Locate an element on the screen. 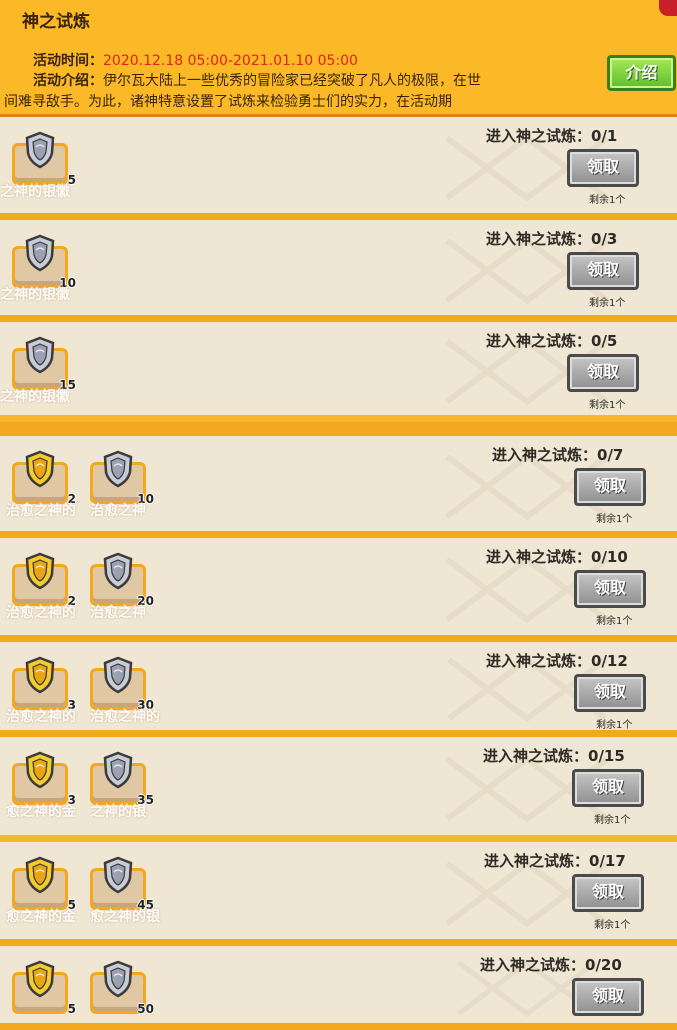  trial-progress-label: 进入神之试炼：0/5 is located at coordinates (552, 341).